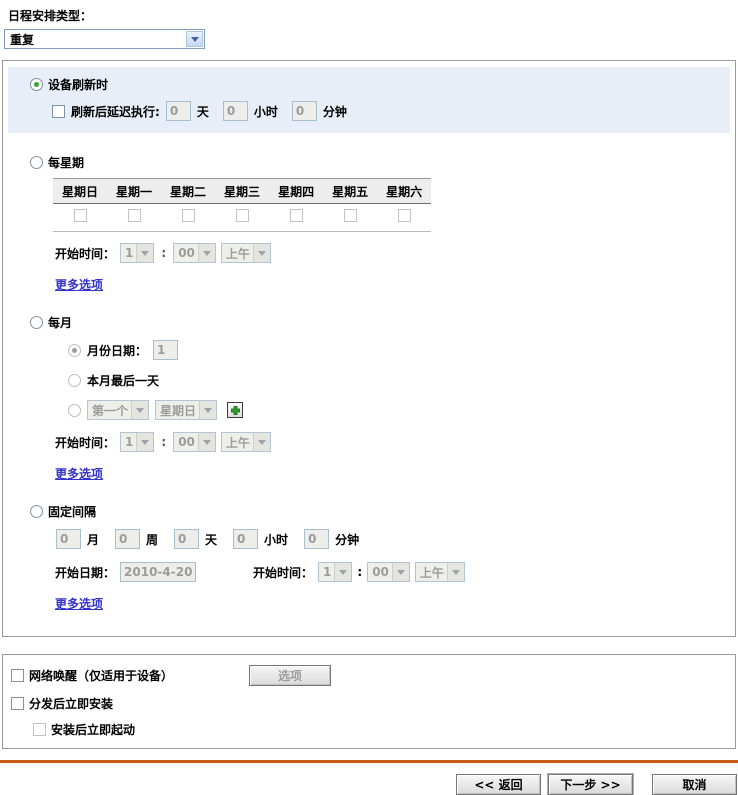 The image size is (738, 795). I want to click on delay-minutes-input, so click(304, 111).